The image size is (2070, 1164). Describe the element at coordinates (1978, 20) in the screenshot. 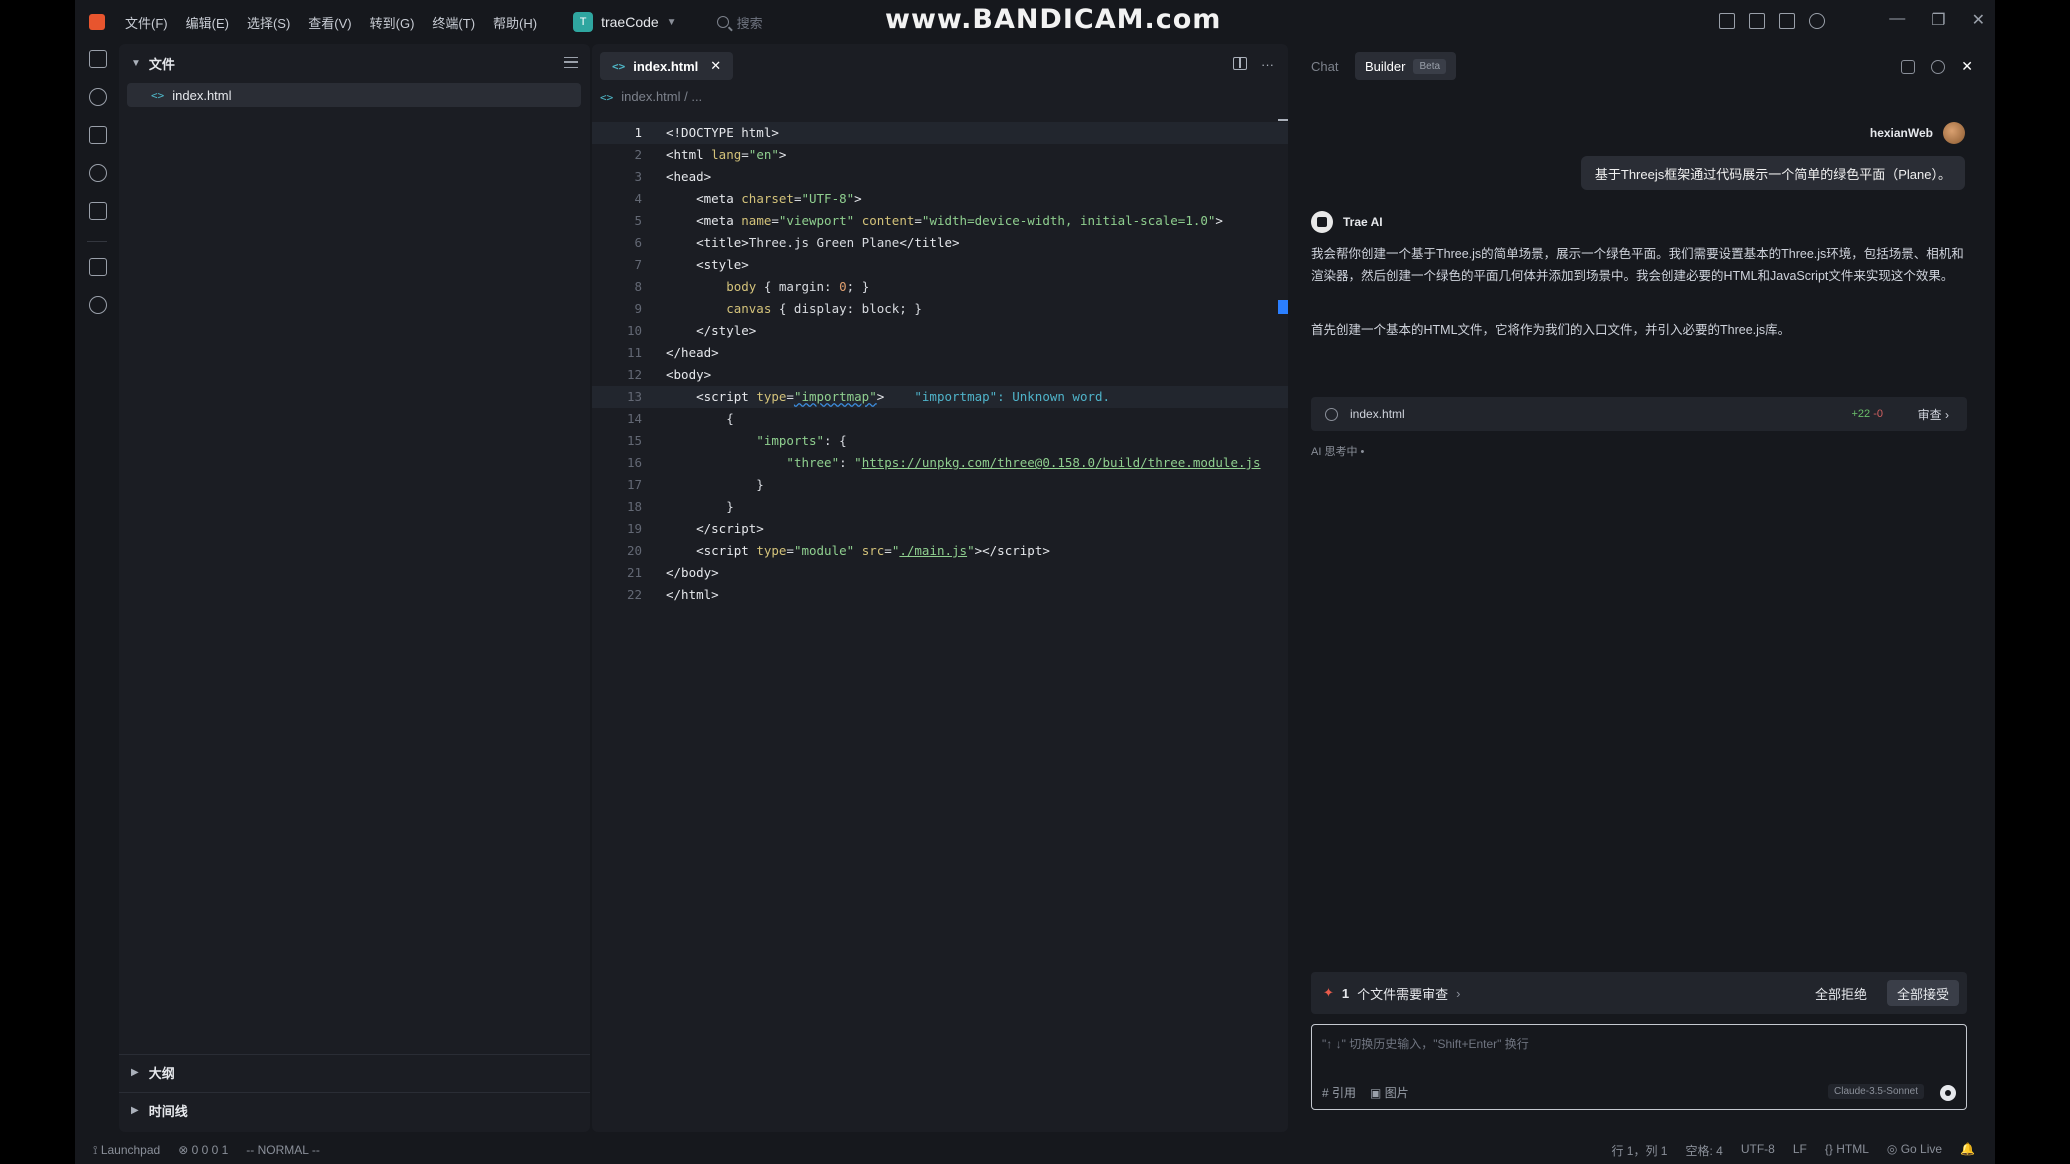

I see `window-close-icon: ✕` at that location.